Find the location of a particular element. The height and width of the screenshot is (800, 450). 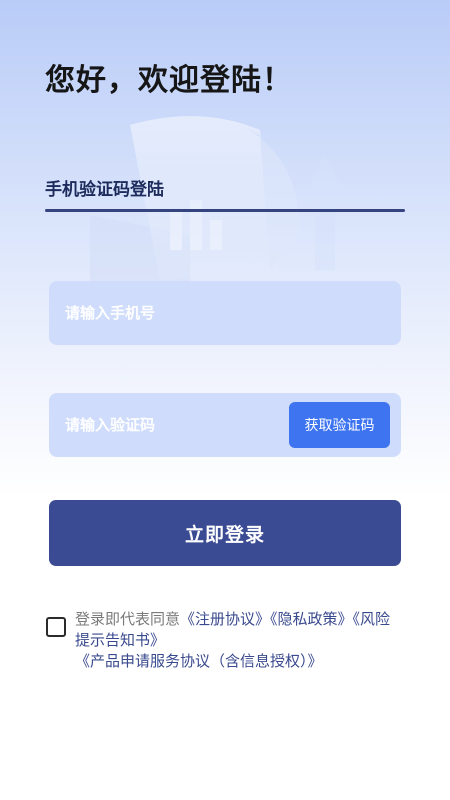

code-field: 获取验证码 is located at coordinates (225, 425).